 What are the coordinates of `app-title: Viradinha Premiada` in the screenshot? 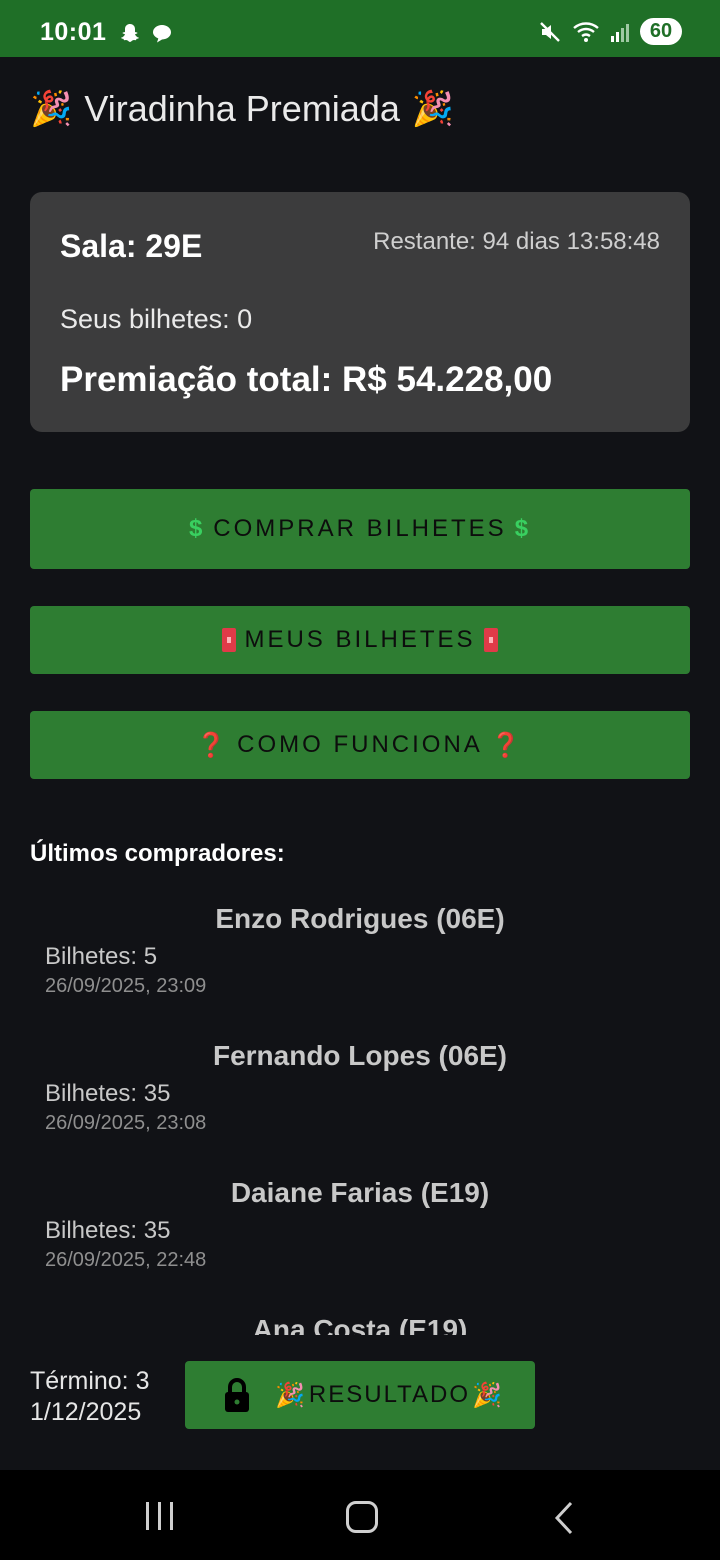 It's located at (242, 108).